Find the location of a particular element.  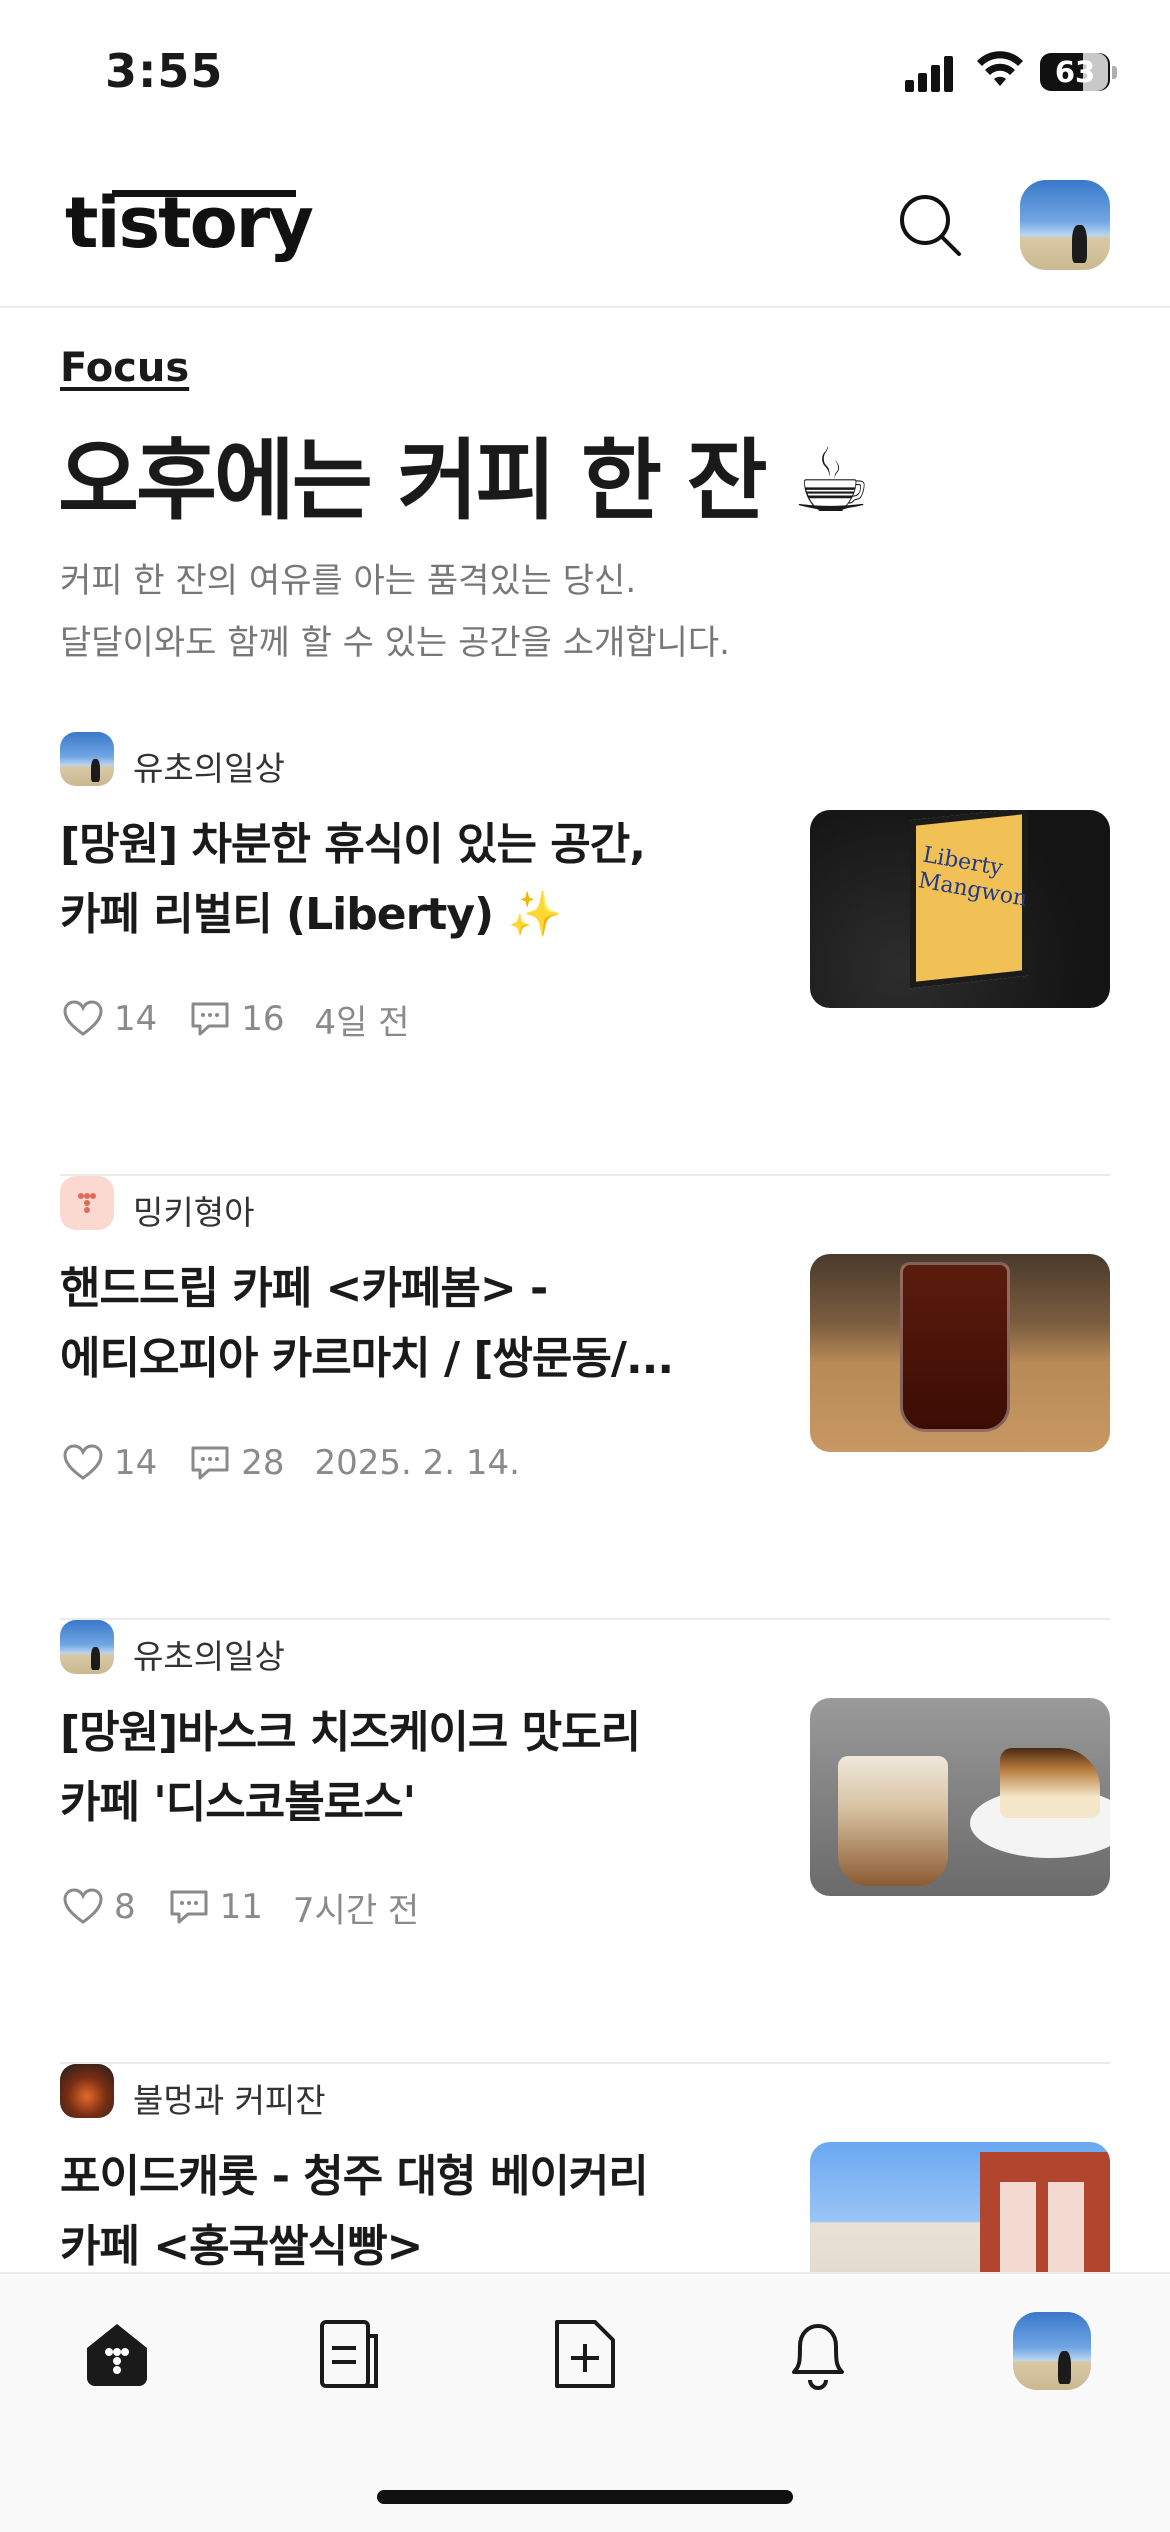

thumbnail-cup is located at coordinates (893, 1821).